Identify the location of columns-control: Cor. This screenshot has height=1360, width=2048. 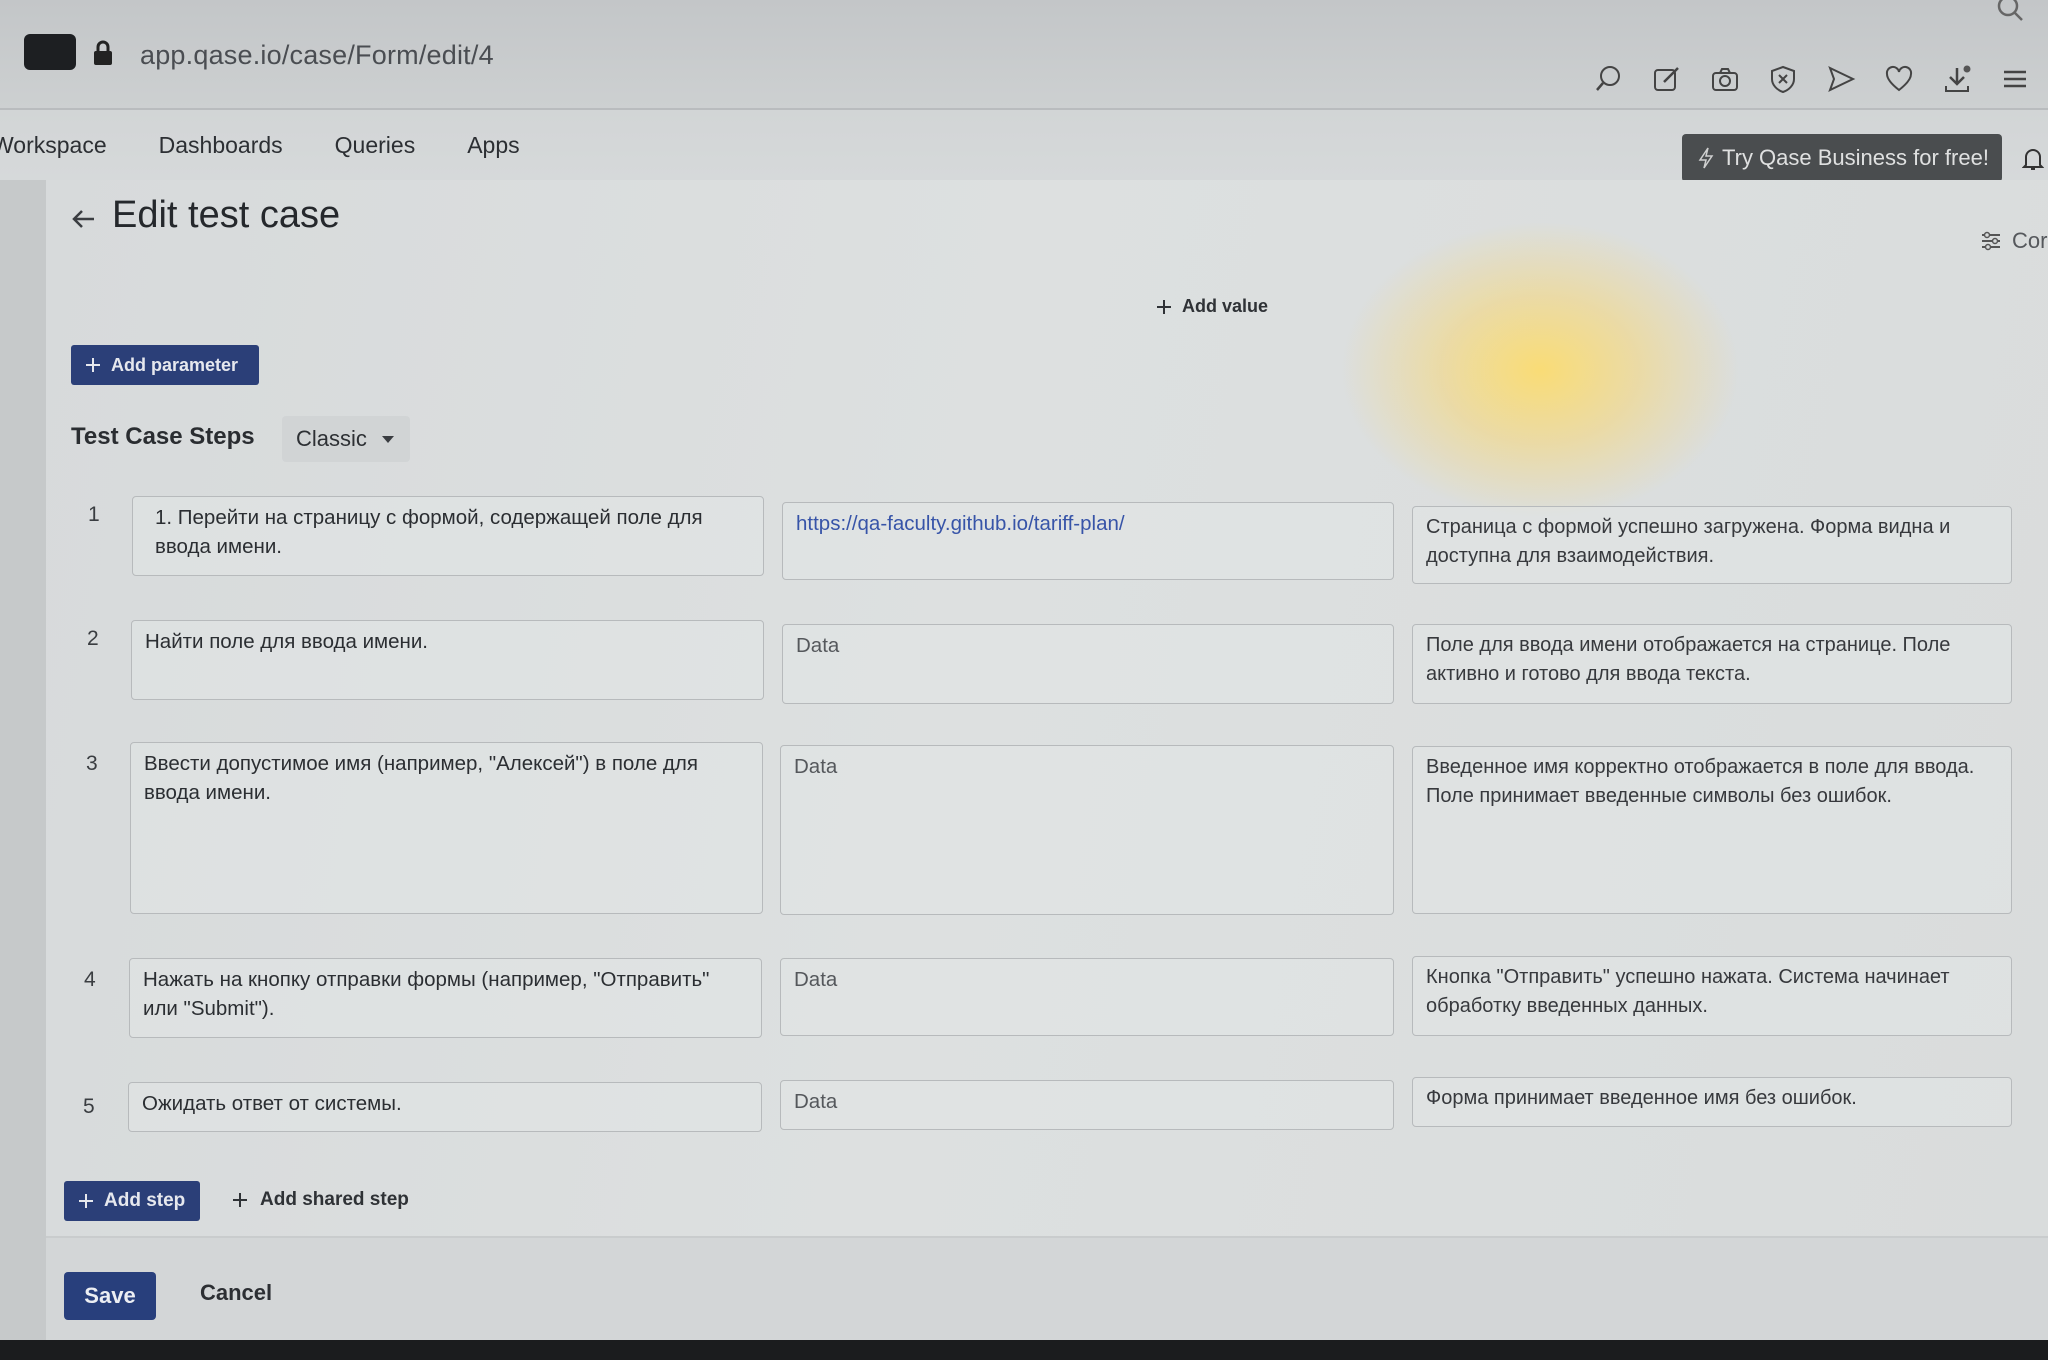
(2013, 241).